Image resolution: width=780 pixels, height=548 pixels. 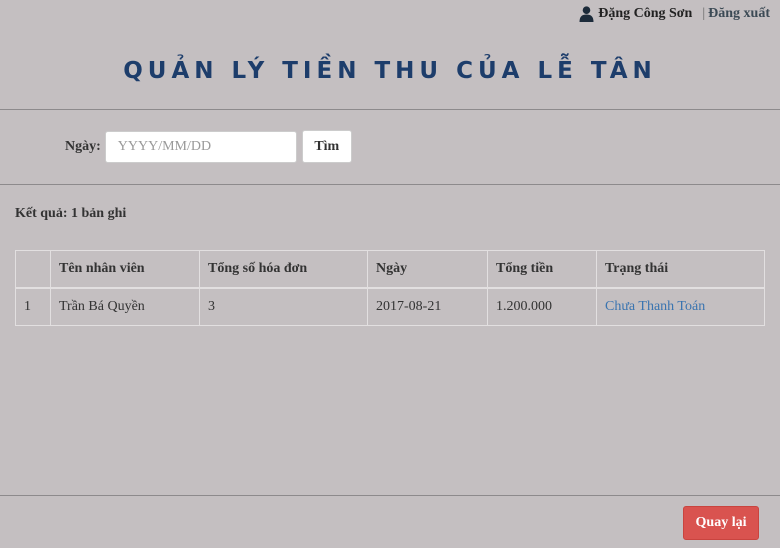 What do you see at coordinates (125, 306) in the screenshot?
I see `row-employee: Trần Bá Quyền` at bounding box center [125, 306].